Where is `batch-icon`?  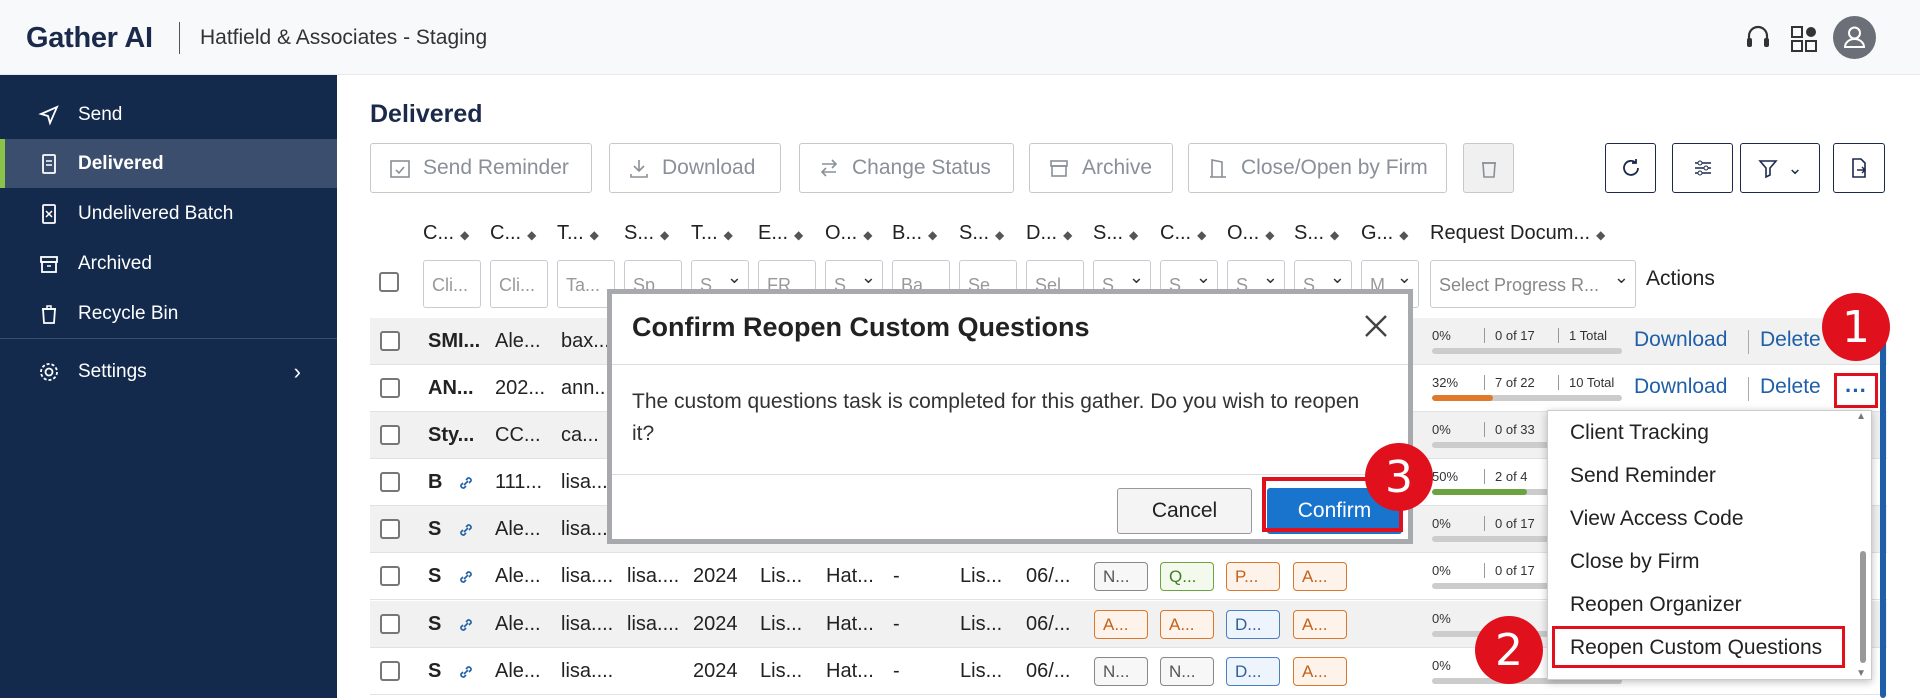
batch-icon is located at coordinates (49, 213).